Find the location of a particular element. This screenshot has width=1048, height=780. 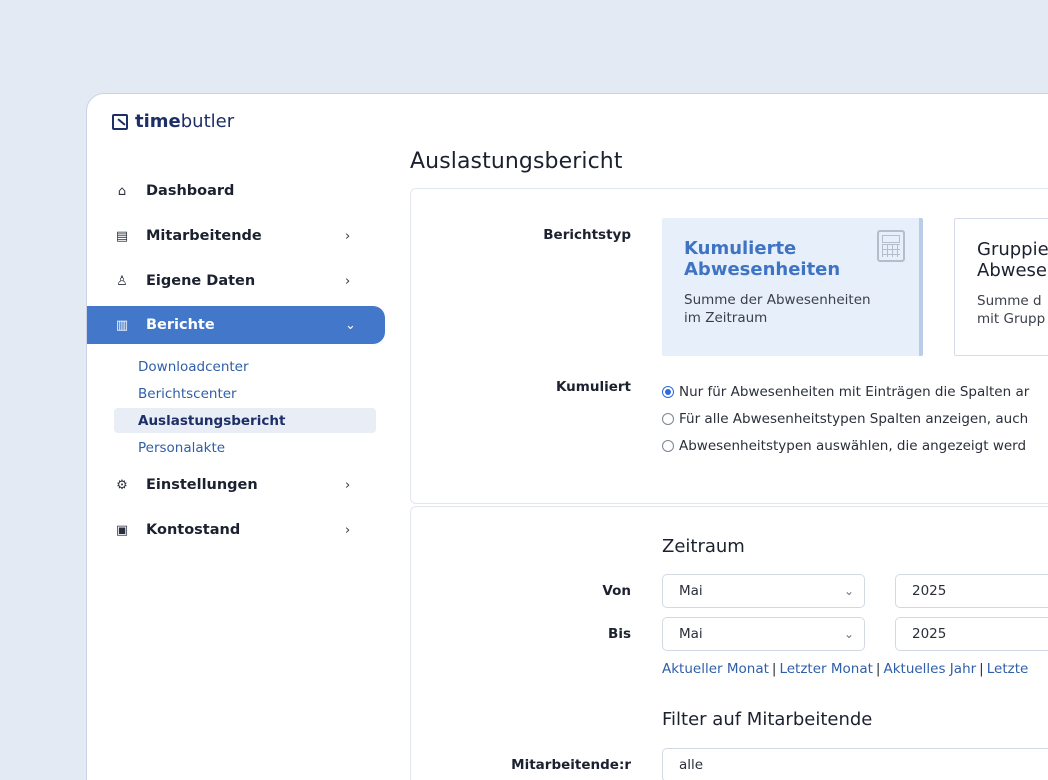

report-type-title: Kumulierte Abwesenheiten is located at coordinates (762, 259).